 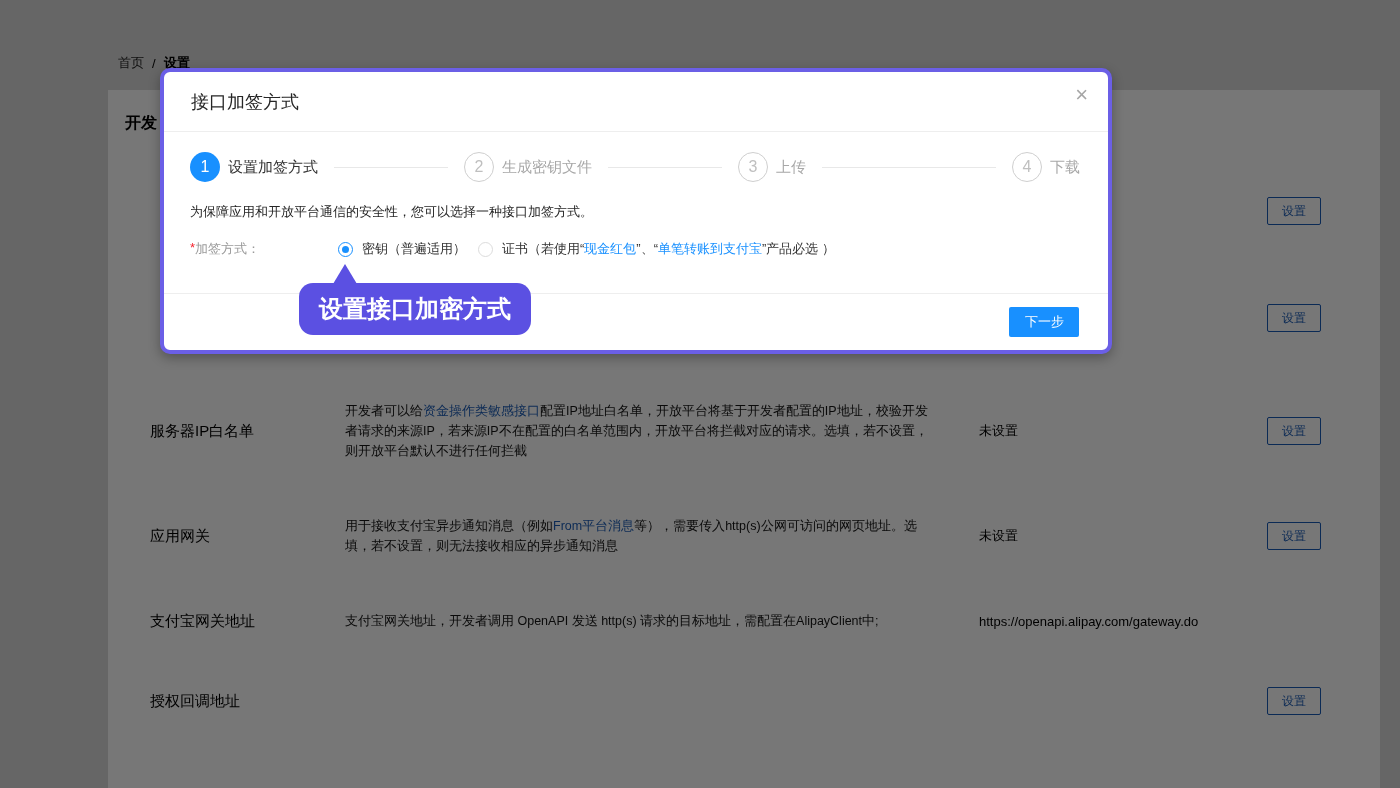 I want to click on breadcrumb-link: 设置, so click(x=176, y=63).